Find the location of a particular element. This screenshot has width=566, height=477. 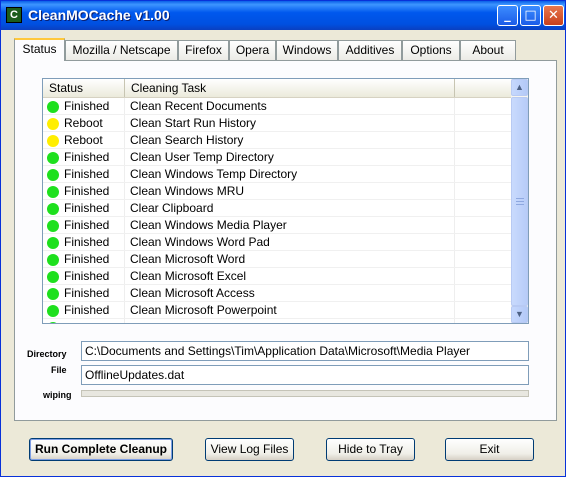

table-row: Finished Clean Recent Documents is located at coordinates (277, 106).